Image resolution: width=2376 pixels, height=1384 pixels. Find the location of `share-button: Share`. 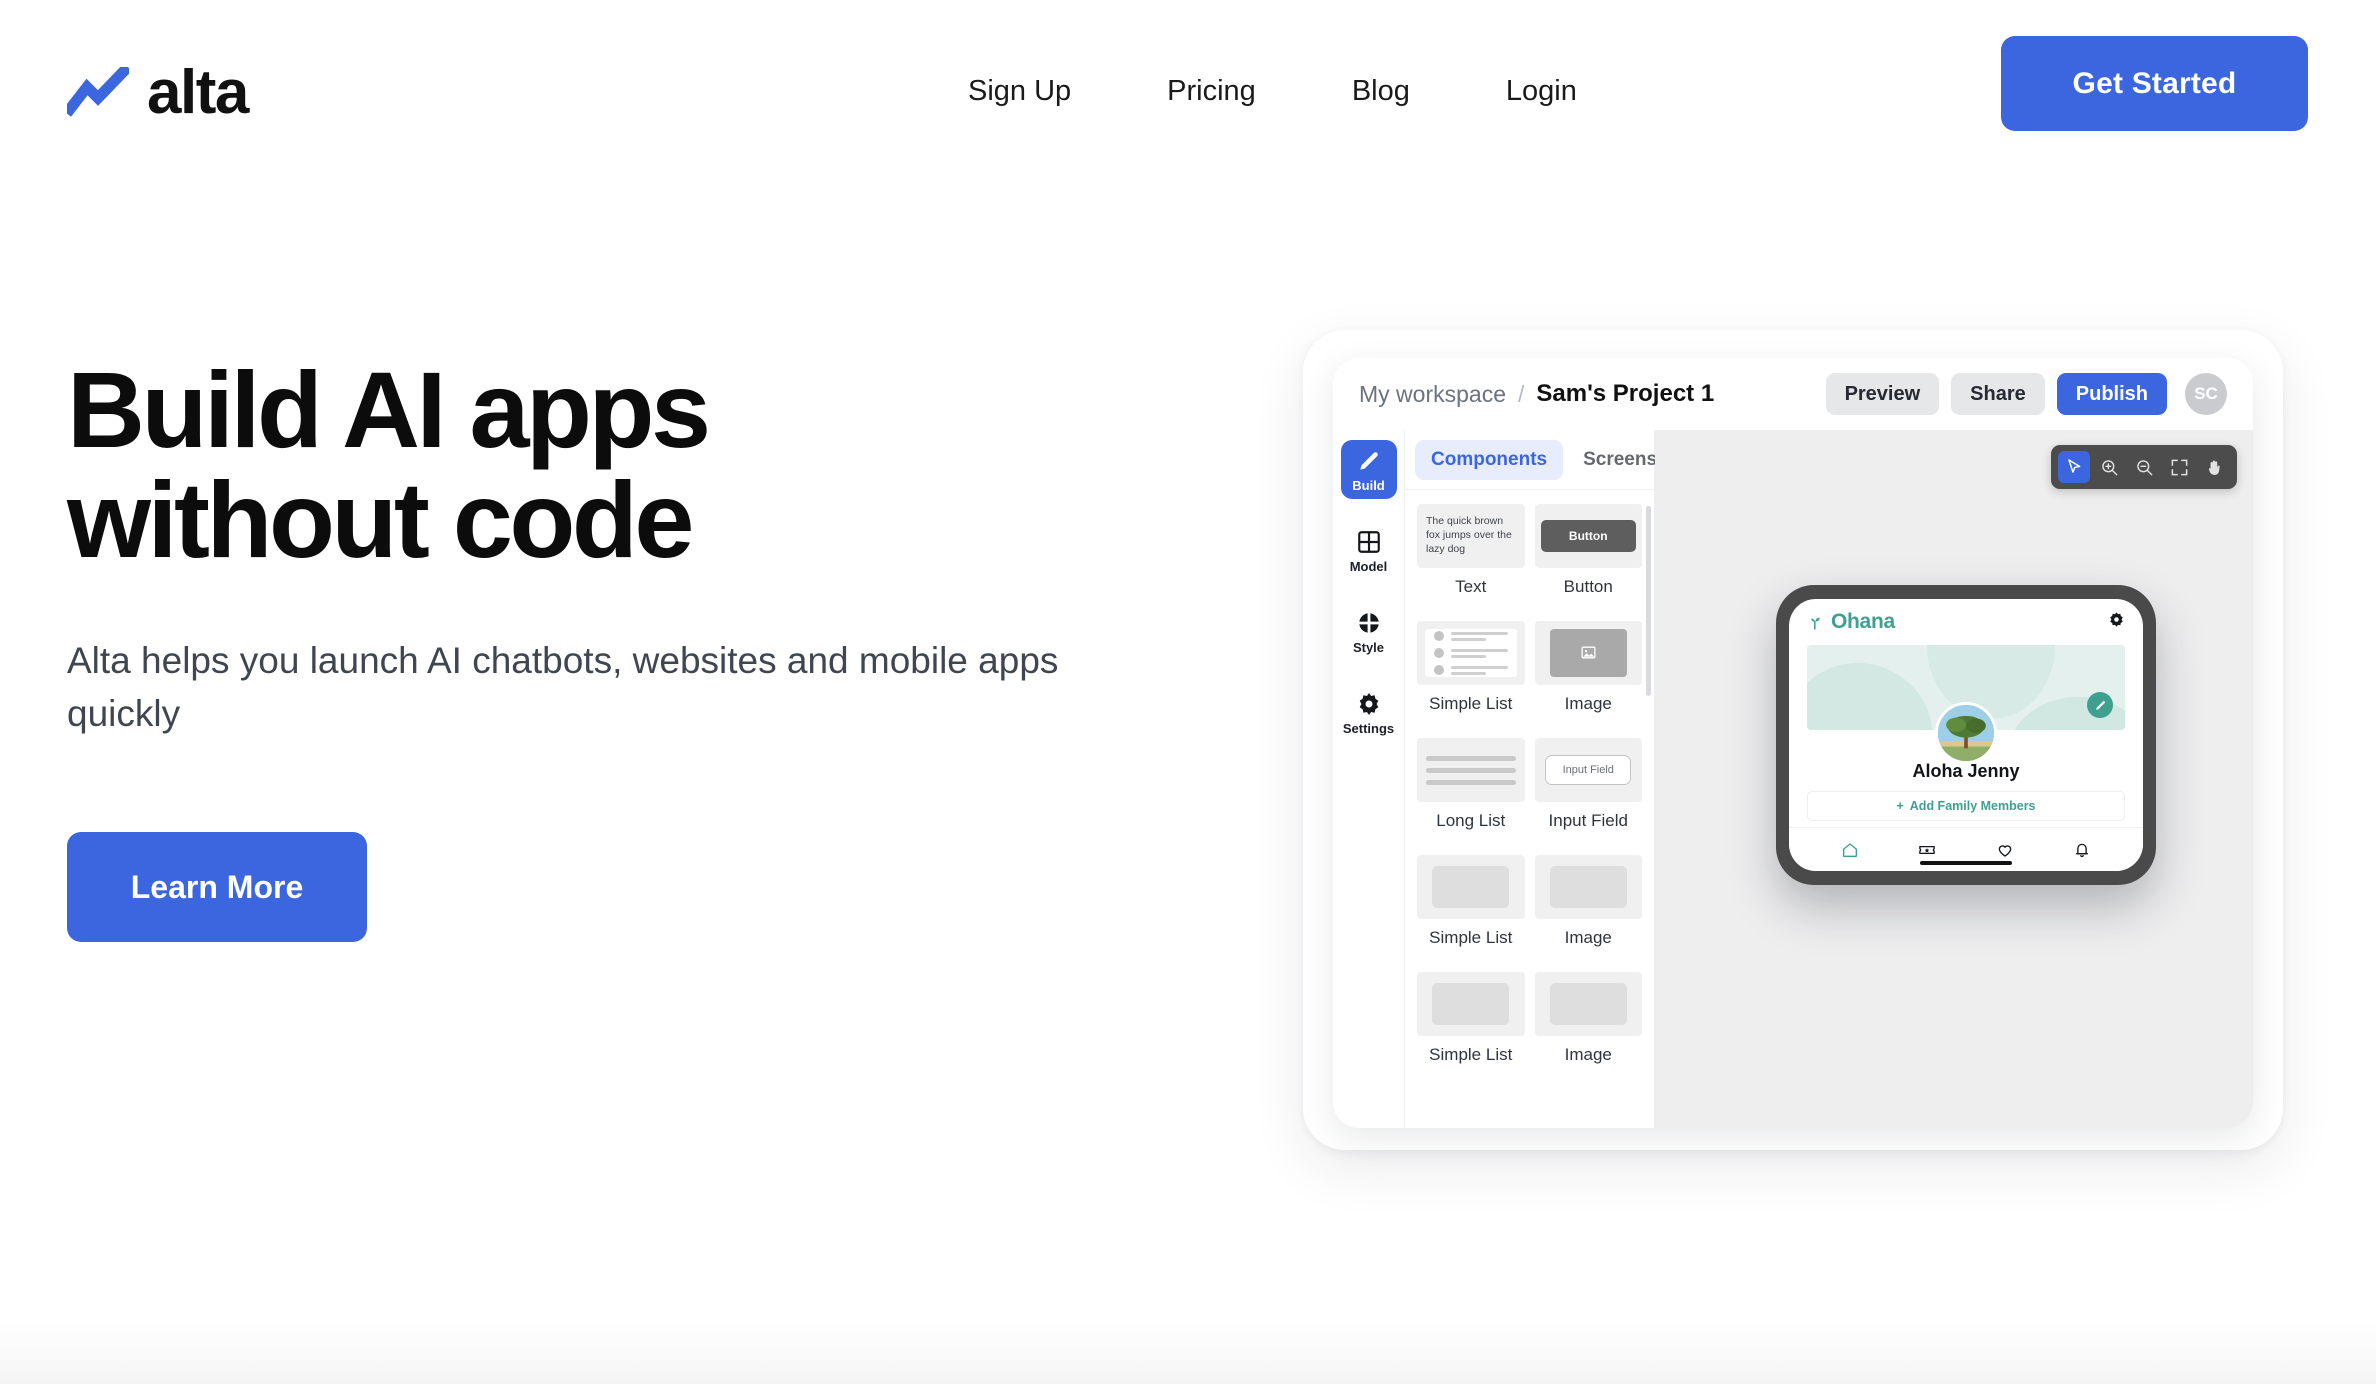

share-button: Share is located at coordinates (1998, 394).